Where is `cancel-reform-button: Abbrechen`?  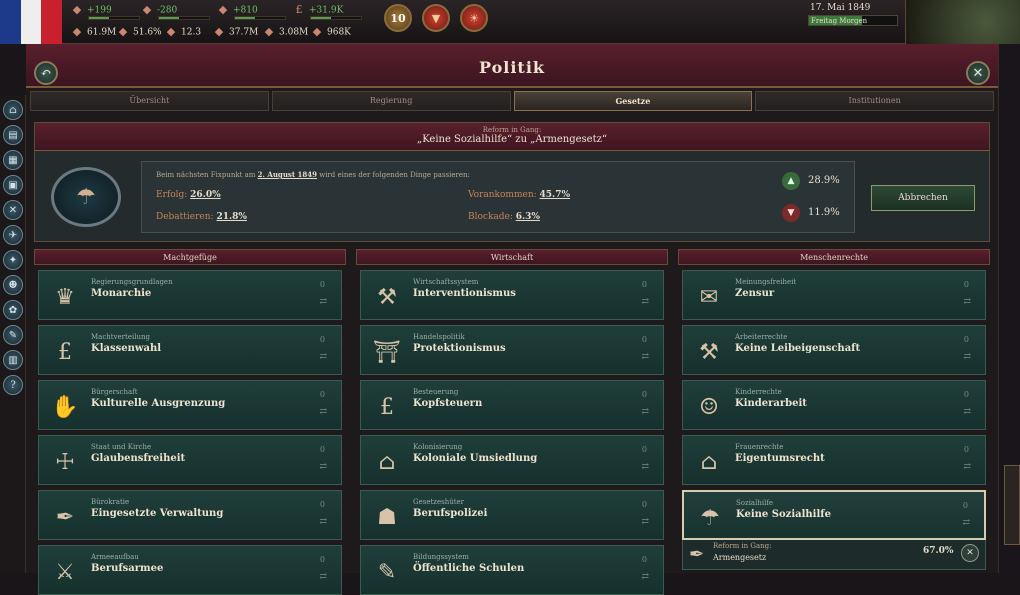 cancel-reform-button: Abbrechen is located at coordinates (923, 198).